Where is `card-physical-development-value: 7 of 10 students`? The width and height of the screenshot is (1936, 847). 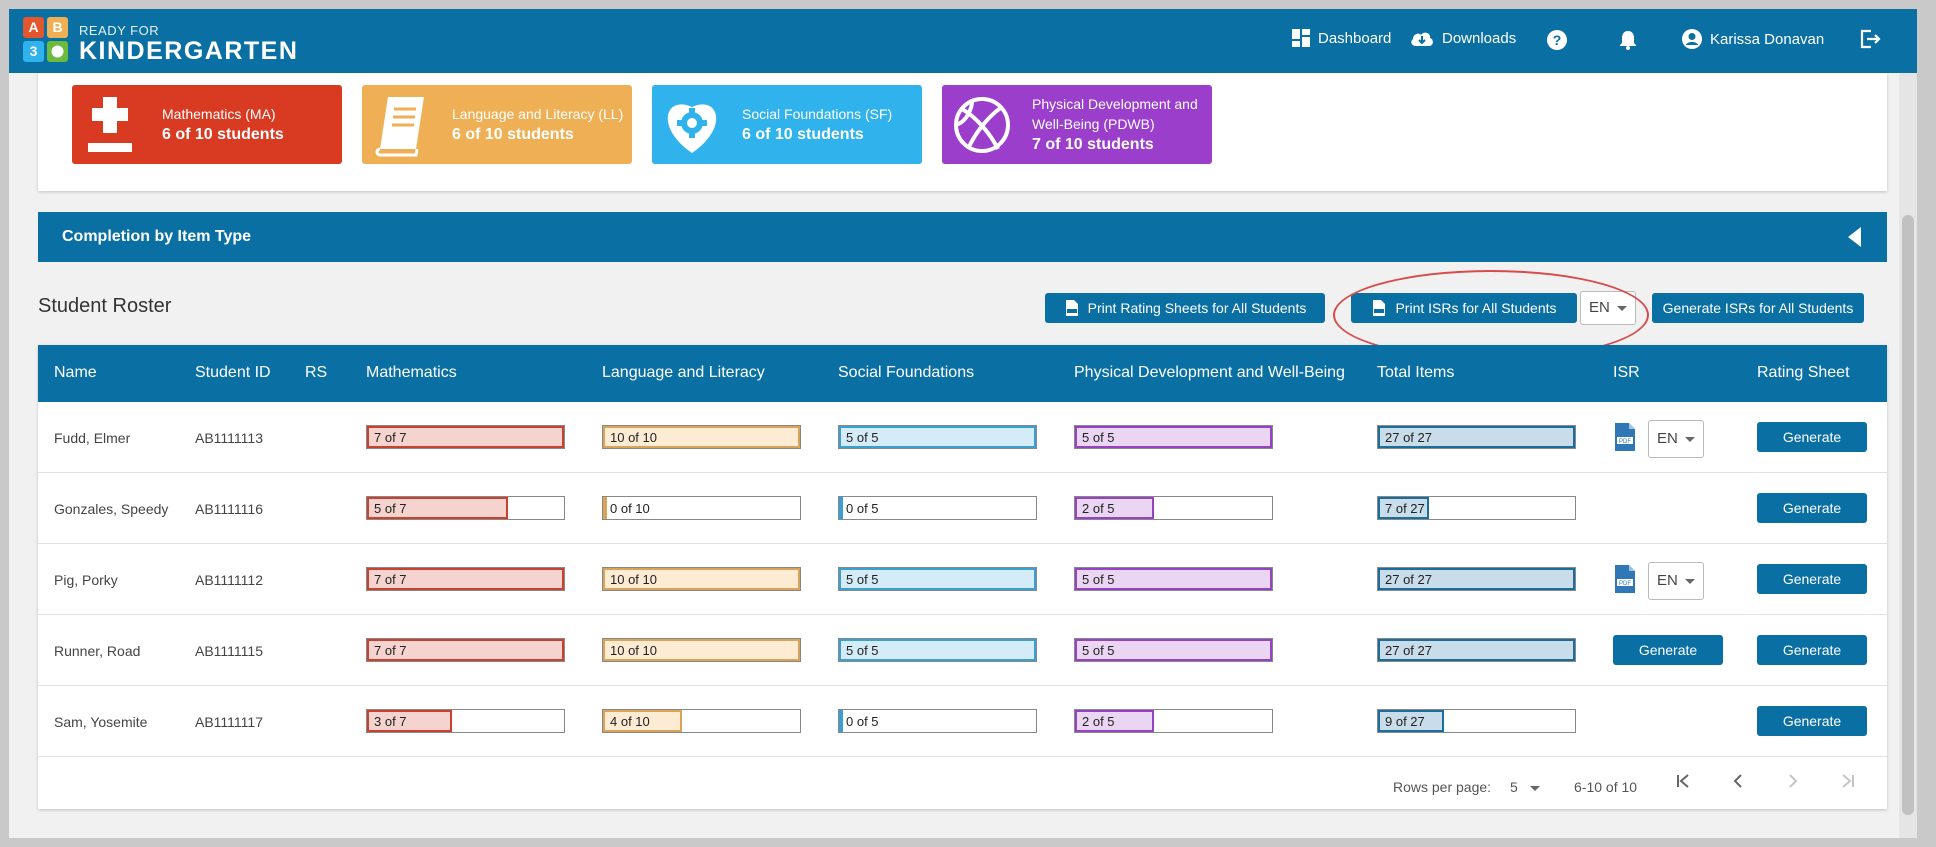 card-physical-development-value: 7 of 10 students is located at coordinates (1093, 144).